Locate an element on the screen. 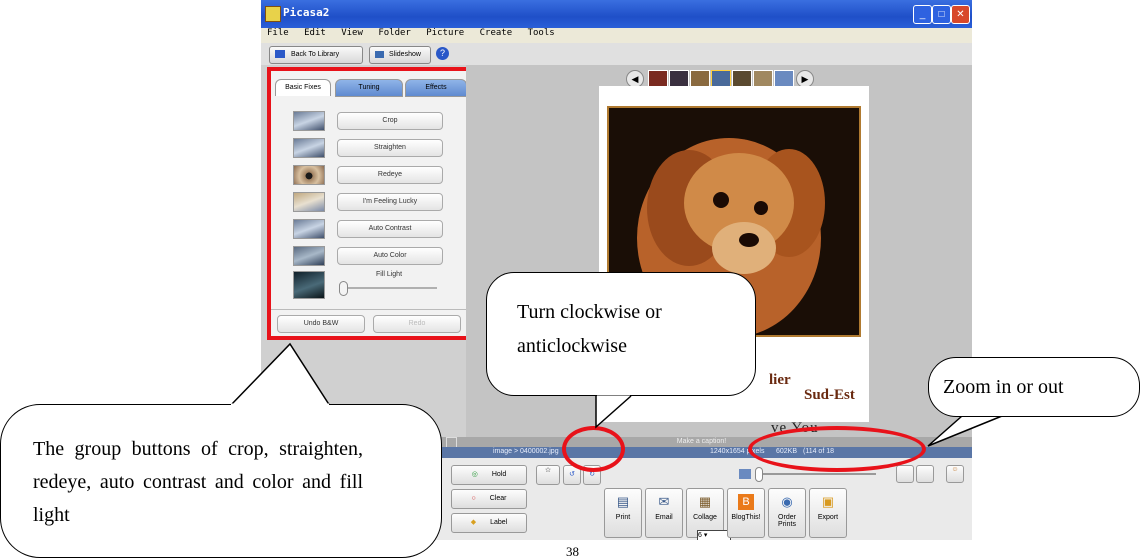  page-number: 38 is located at coordinates (572, 551).